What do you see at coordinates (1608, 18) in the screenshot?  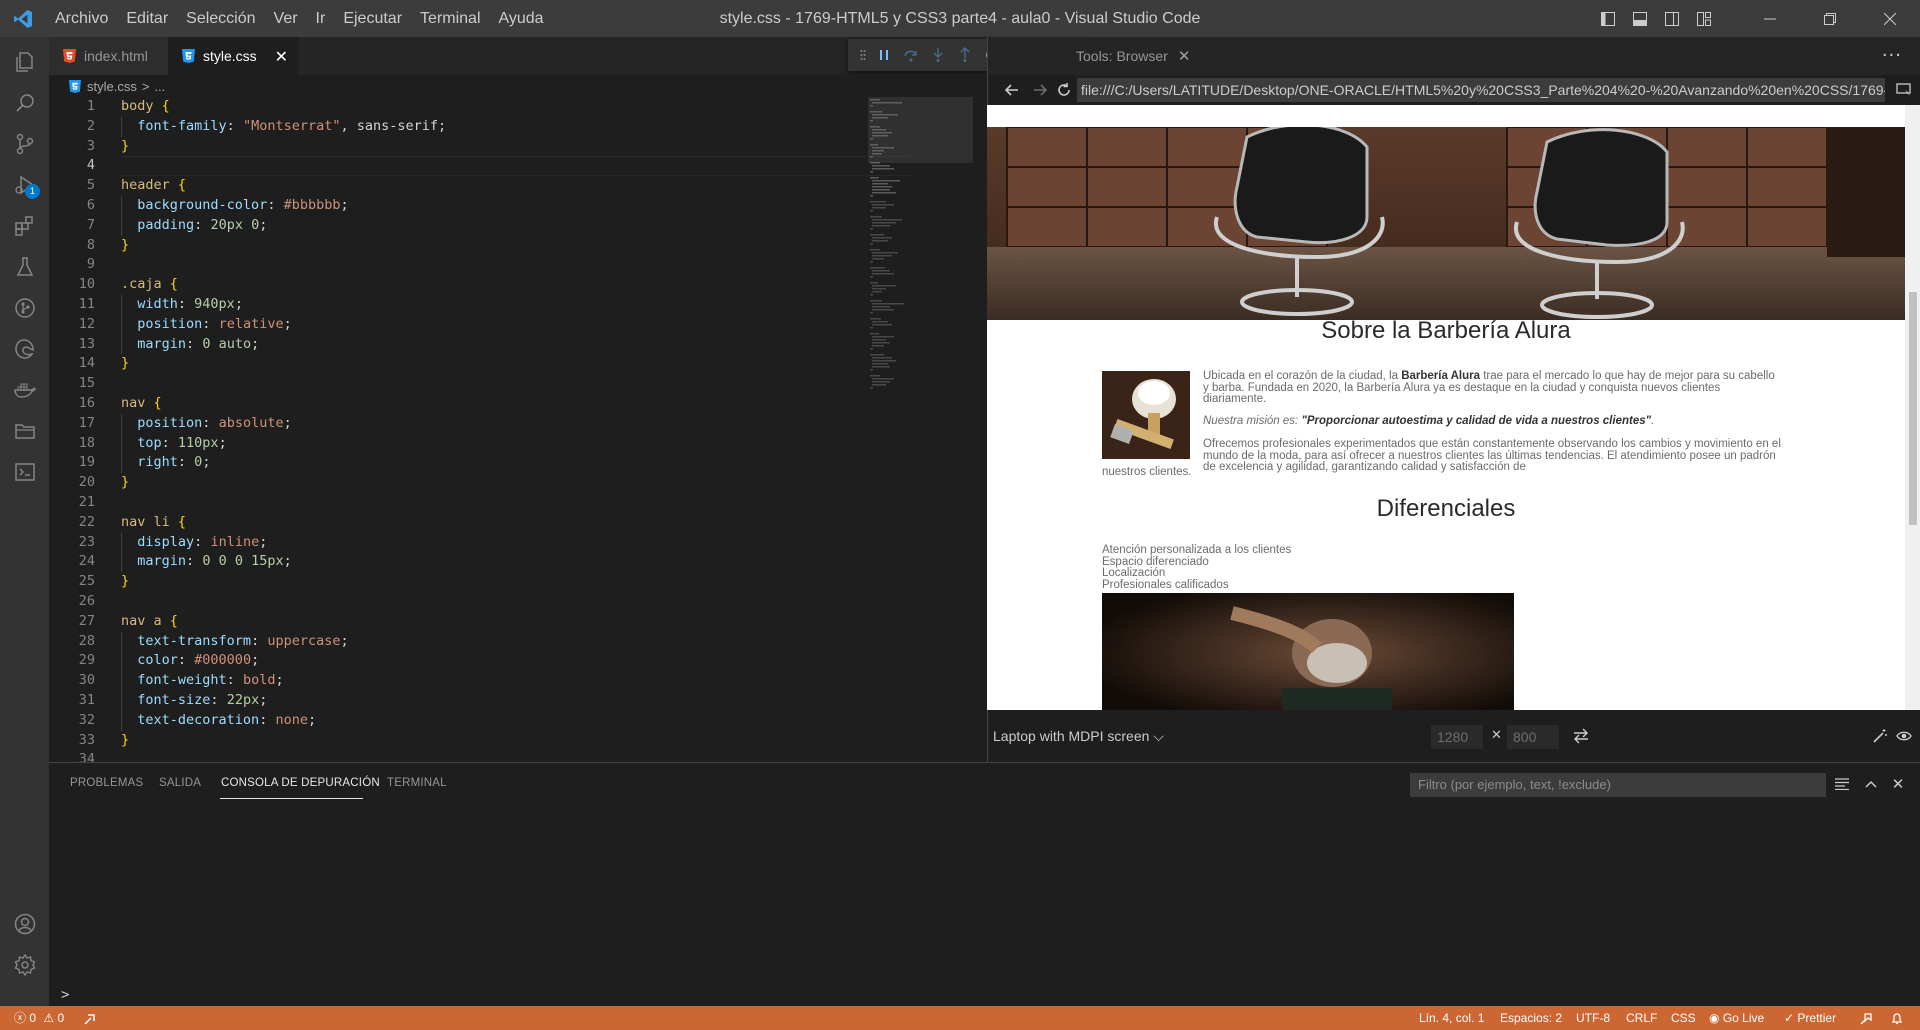 I see `toggle-primary-sidebar-icon` at bounding box center [1608, 18].